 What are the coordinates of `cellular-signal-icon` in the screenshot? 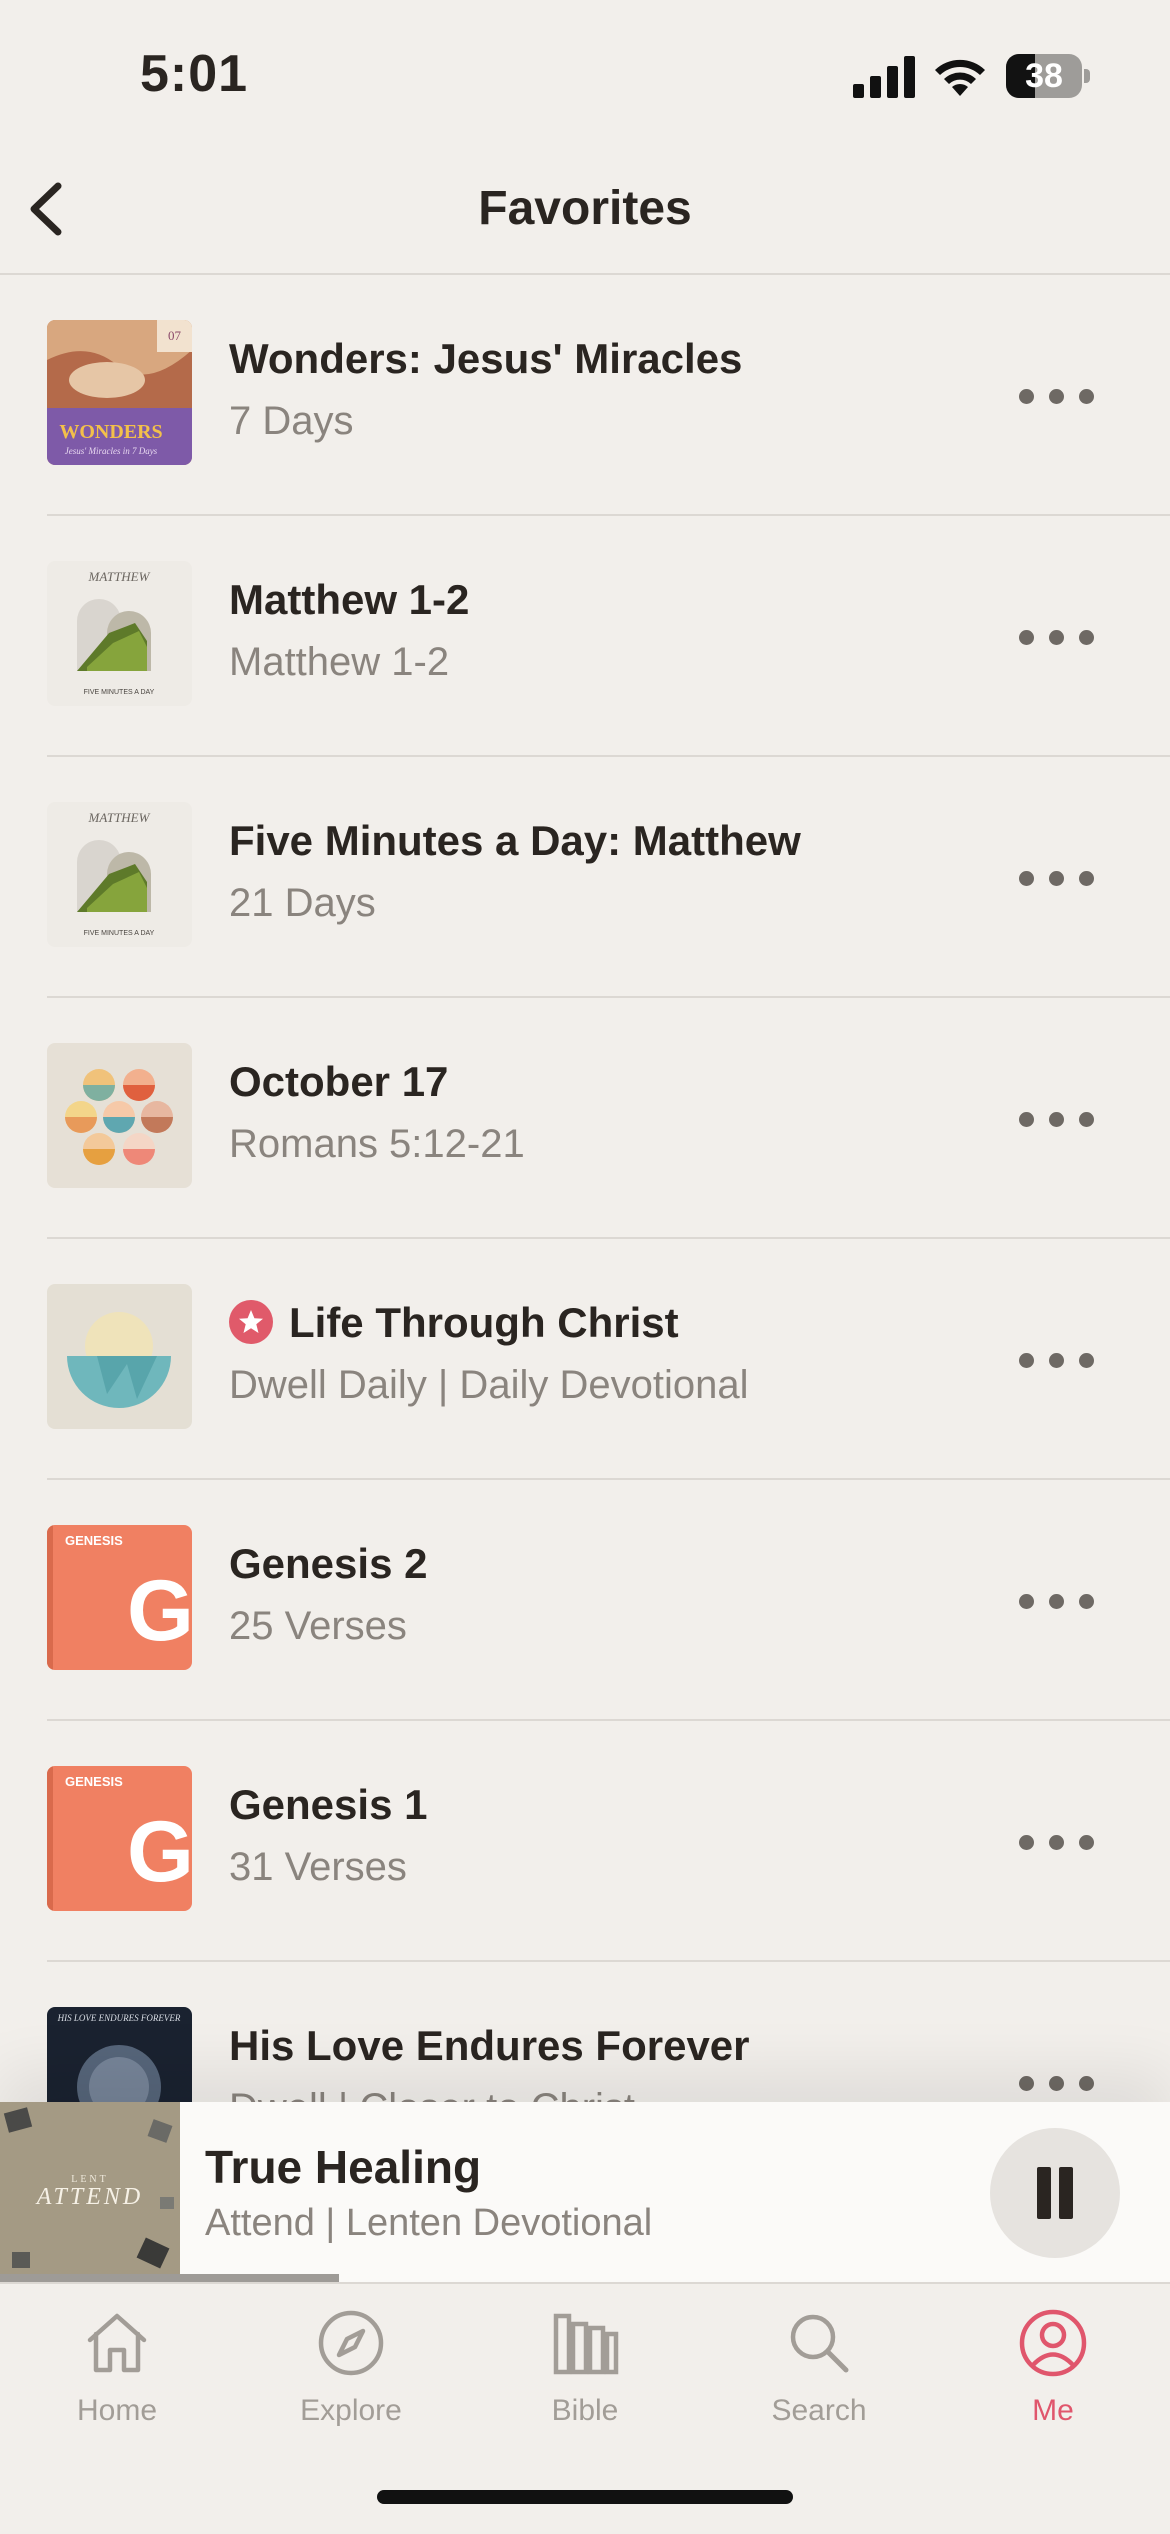 It's located at (884, 77).